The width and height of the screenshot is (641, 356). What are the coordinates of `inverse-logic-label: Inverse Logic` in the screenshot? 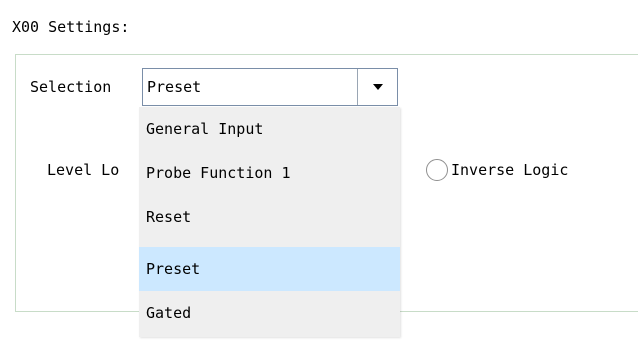 It's located at (510, 170).